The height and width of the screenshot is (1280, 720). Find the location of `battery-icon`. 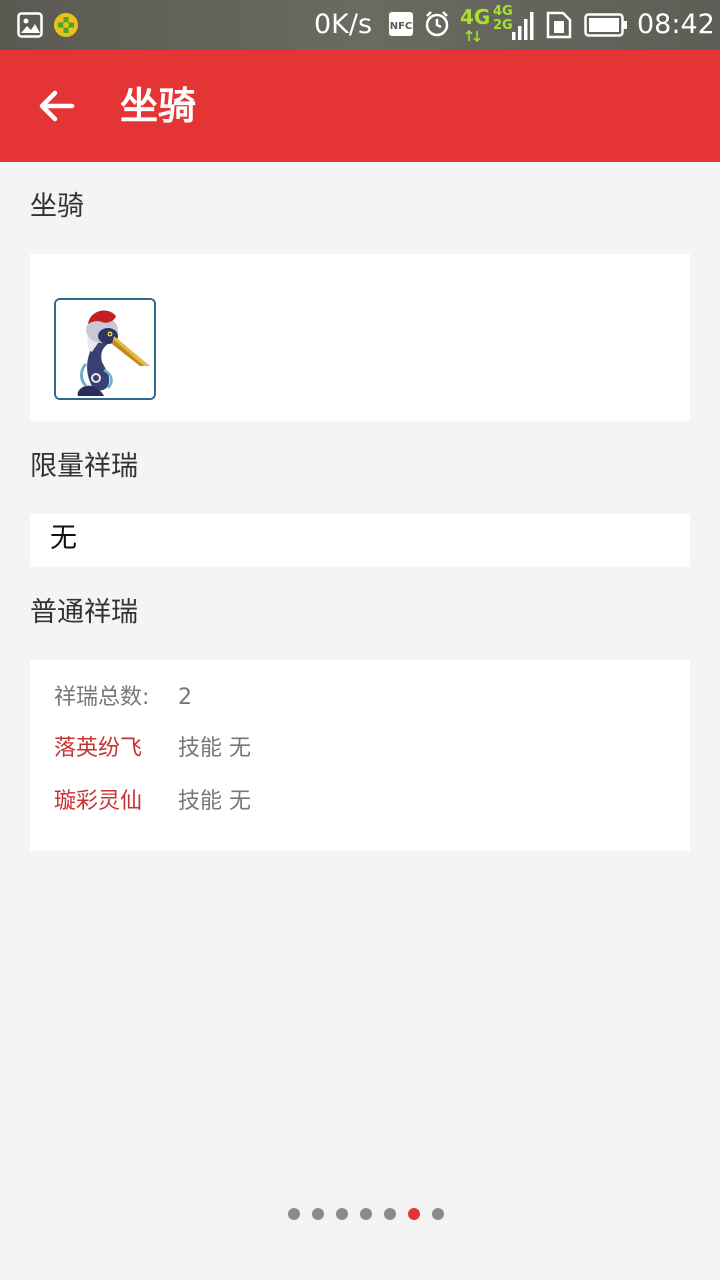

battery-icon is located at coordinates (605, 25).